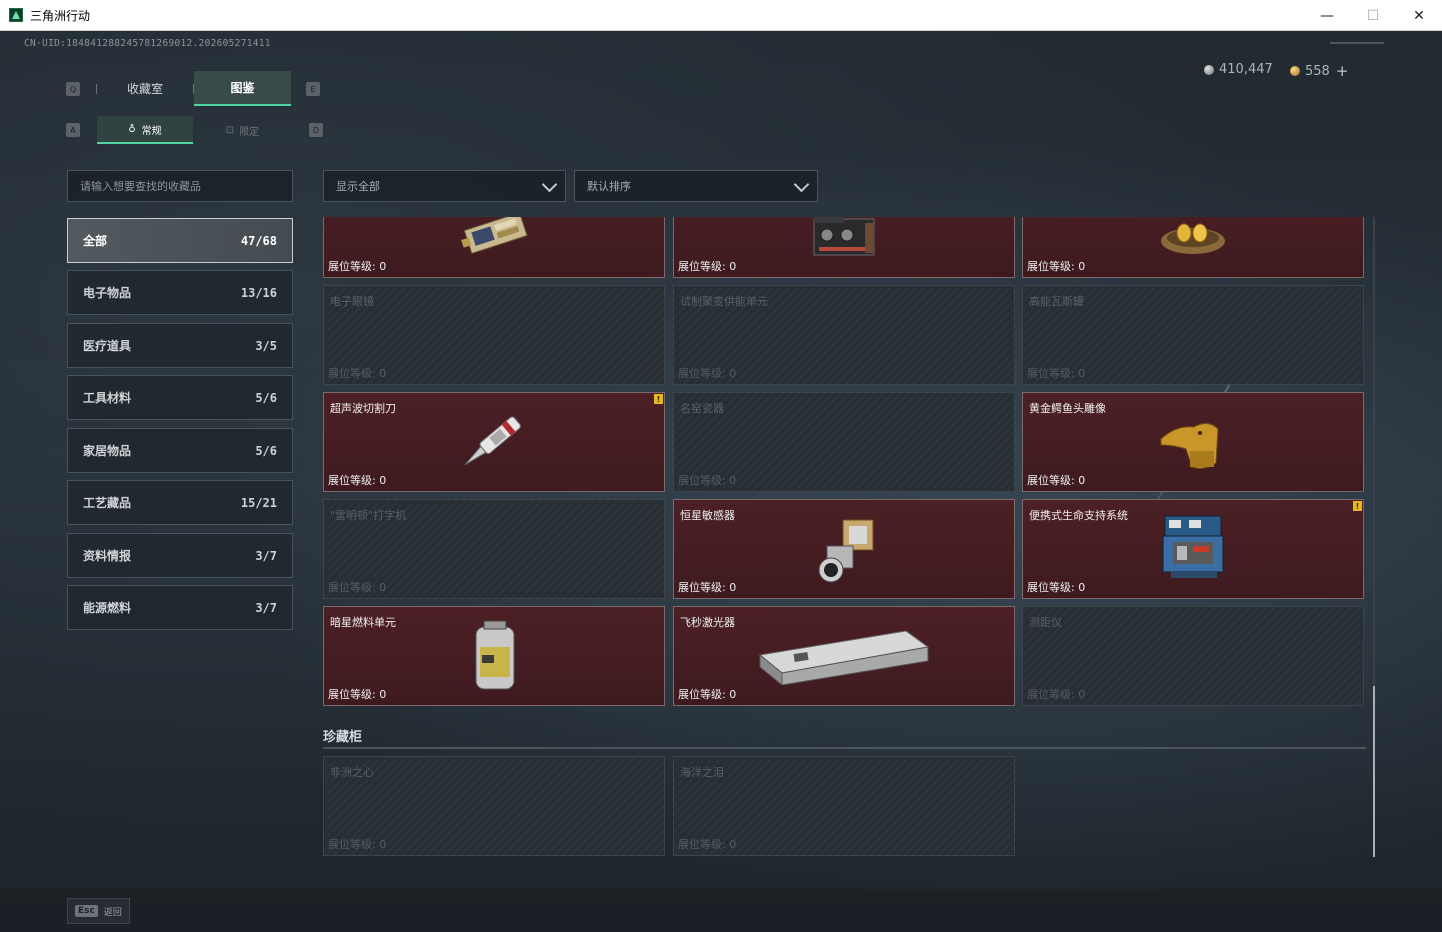  I want to click on femtosecond-laser-icon, so click(844, 657).